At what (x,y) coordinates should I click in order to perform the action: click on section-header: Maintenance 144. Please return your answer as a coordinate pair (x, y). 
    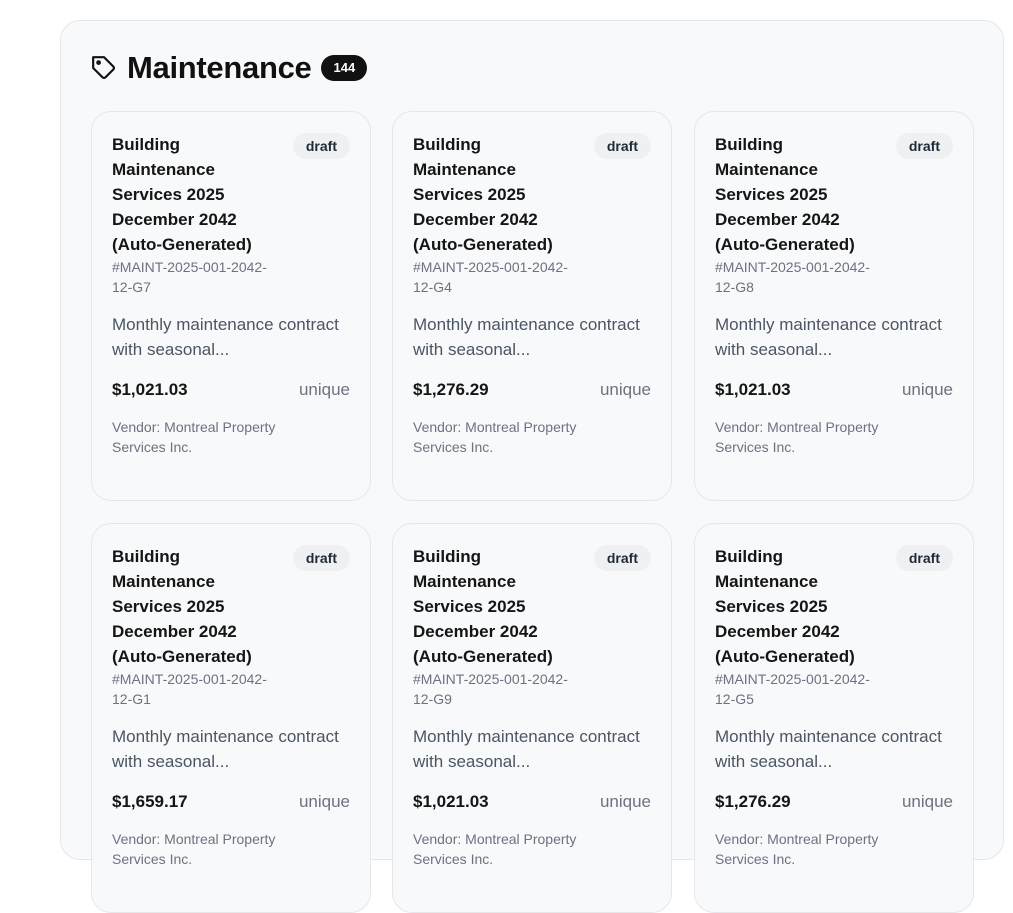
    Looking at the image, I should click on (229, 67).